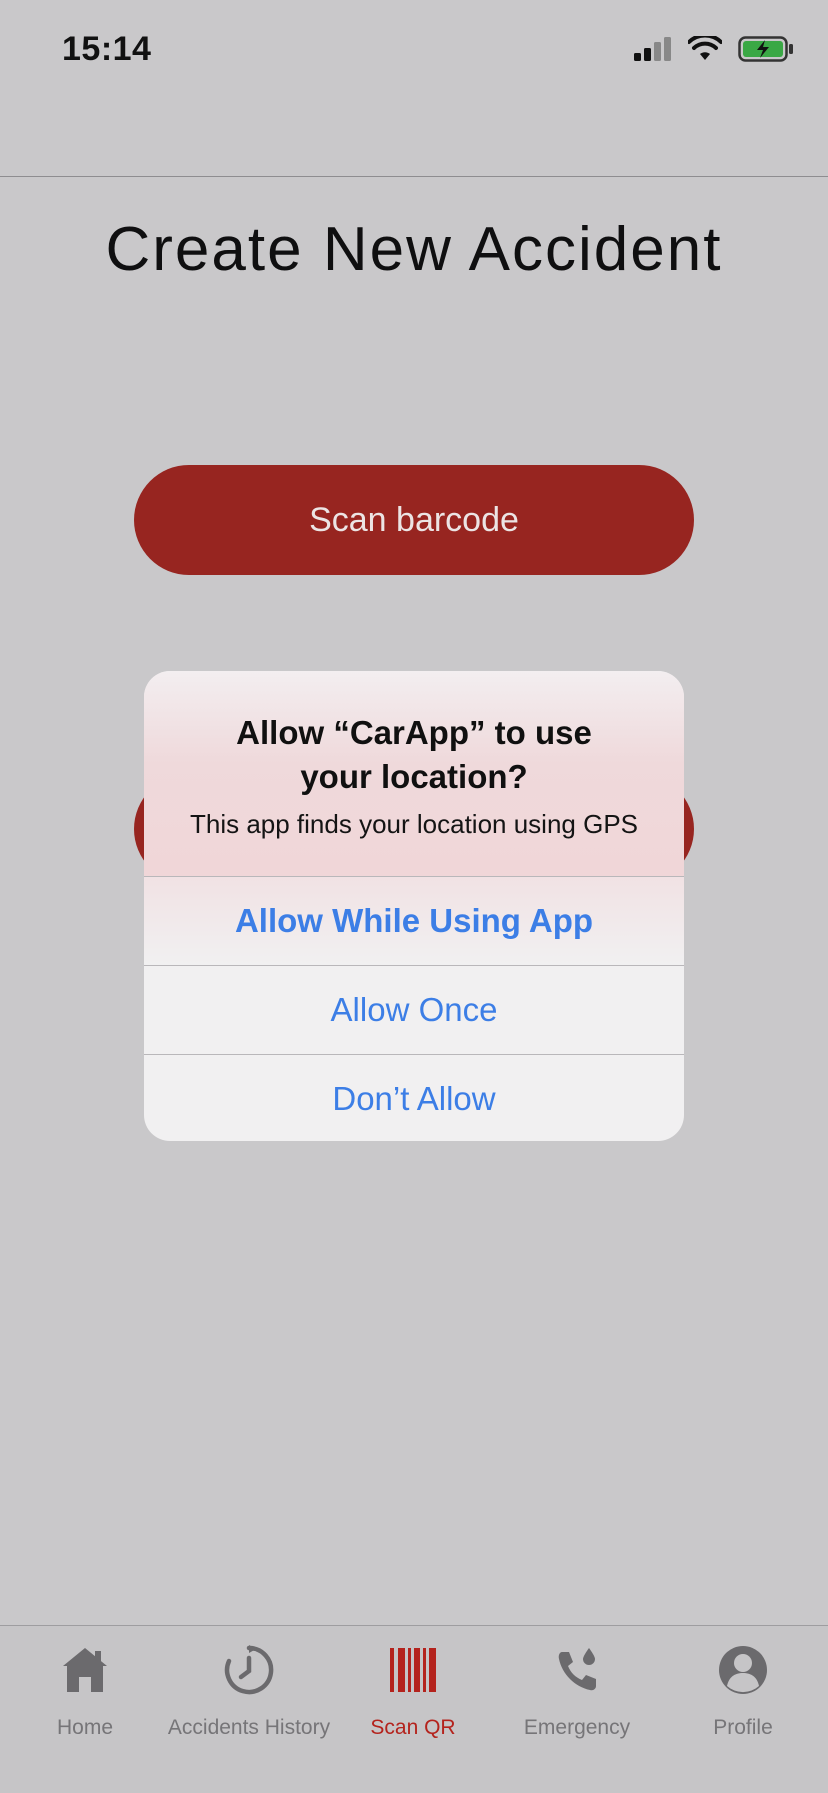  I want to click on barcode-icon, so click(413, 1670).